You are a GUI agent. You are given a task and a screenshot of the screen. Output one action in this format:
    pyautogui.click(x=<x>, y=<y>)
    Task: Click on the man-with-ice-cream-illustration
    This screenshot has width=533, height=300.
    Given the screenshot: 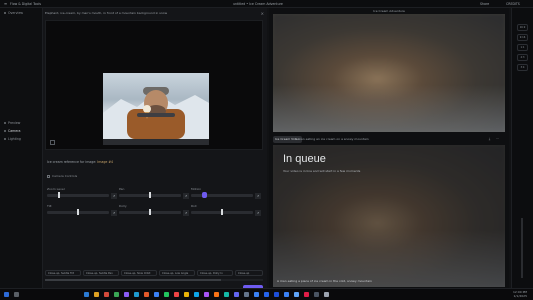 What is the action you would take?
    pyautogui.click(x=156, y=113)
    